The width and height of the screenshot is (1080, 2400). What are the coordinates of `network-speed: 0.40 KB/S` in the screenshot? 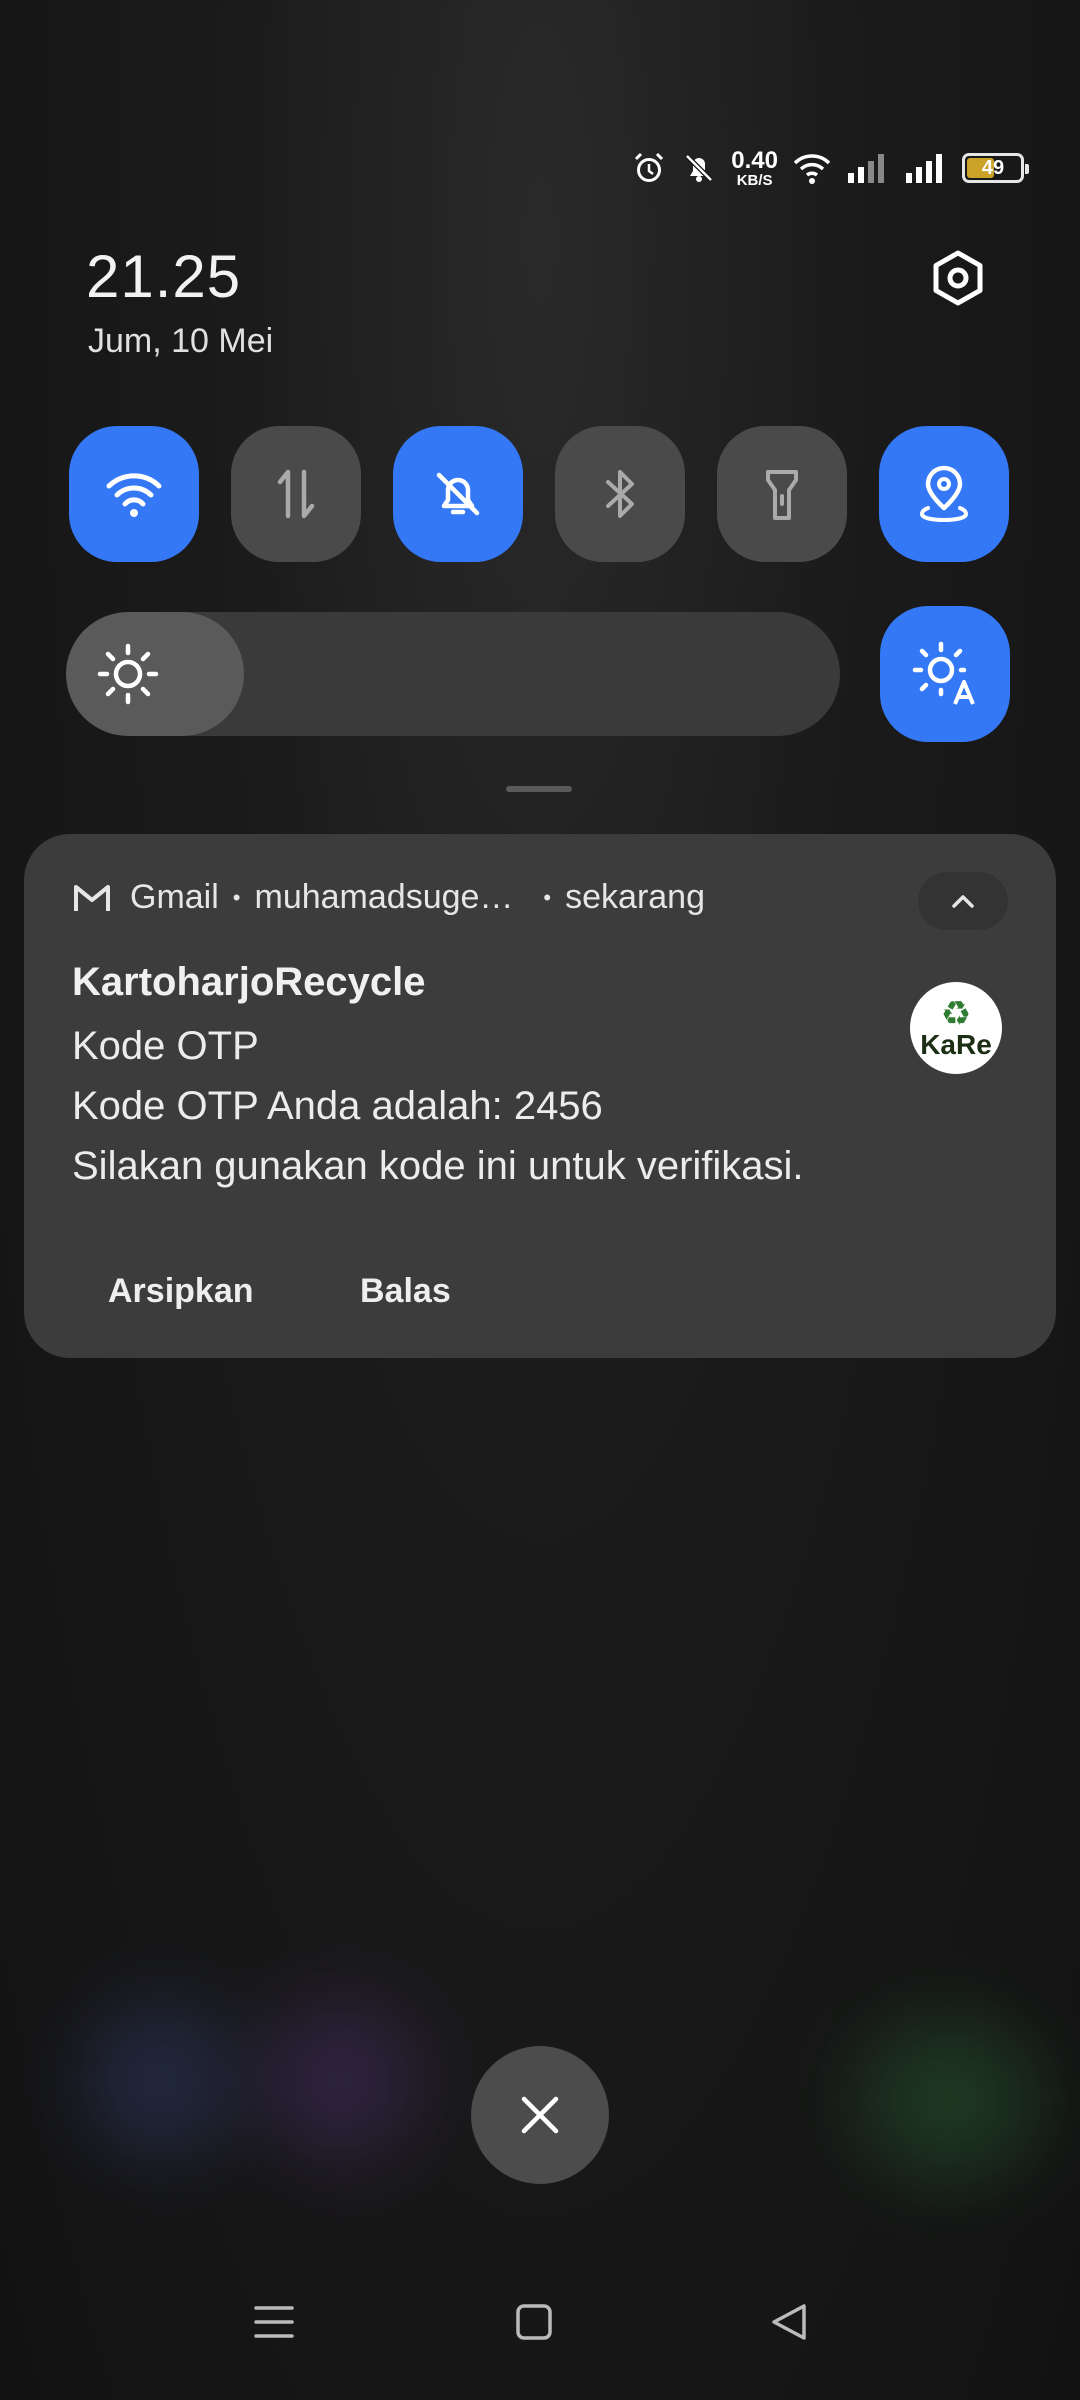 It's located at (754, 167).